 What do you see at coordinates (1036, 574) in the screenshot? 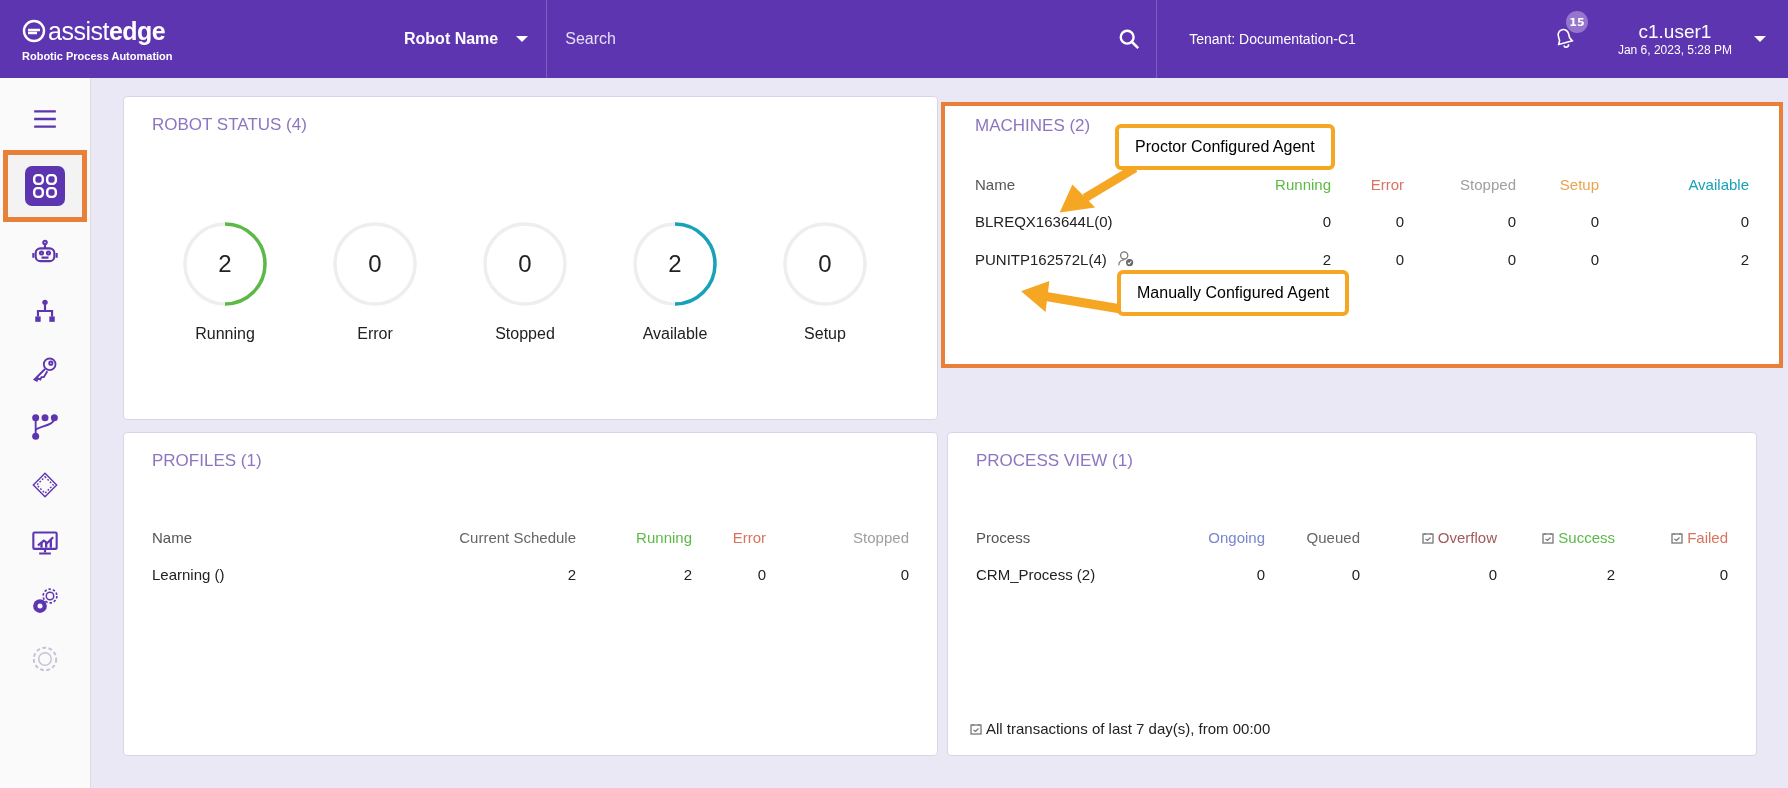
I see `table-cell: CRM_Process (2)` at bounding box center [1036, 574].